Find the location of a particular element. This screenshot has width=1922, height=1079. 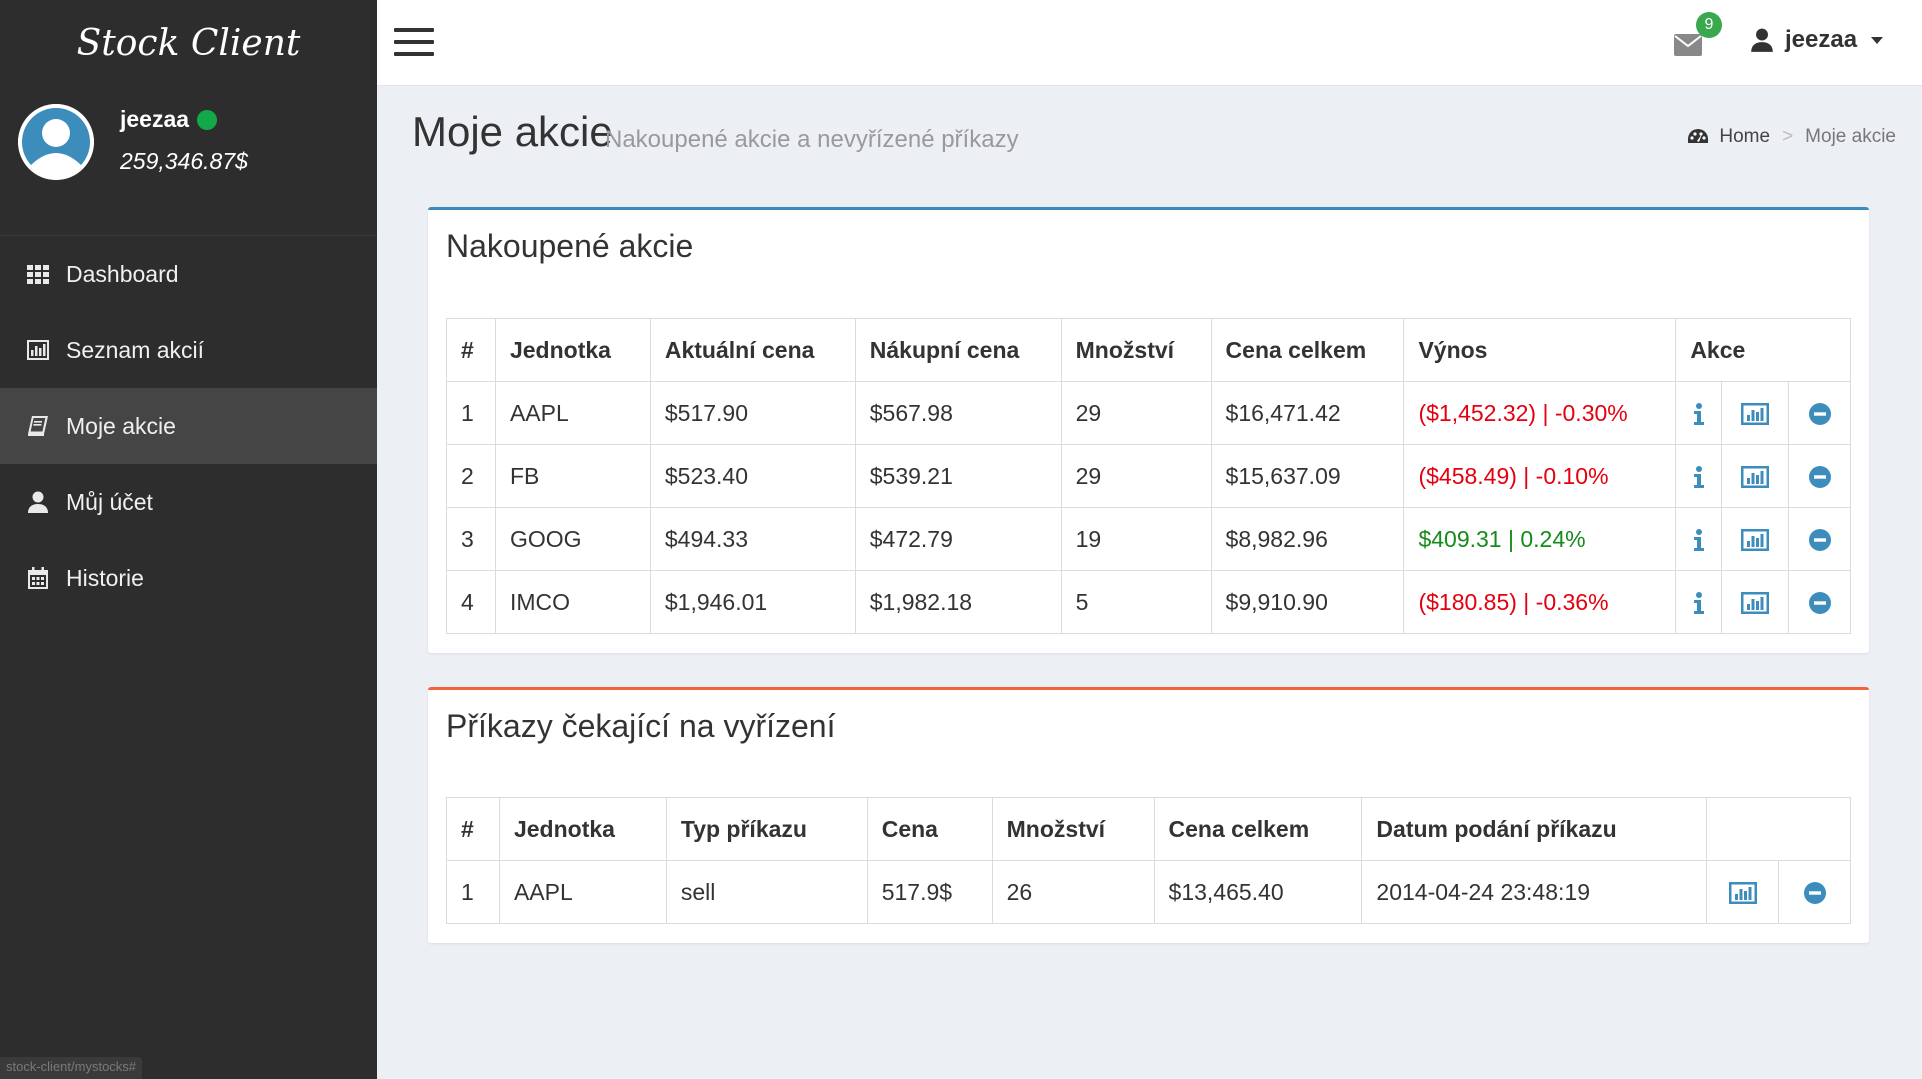

yield-value: ($458.49) | -0.10% is located at coordinates (1540, 476).